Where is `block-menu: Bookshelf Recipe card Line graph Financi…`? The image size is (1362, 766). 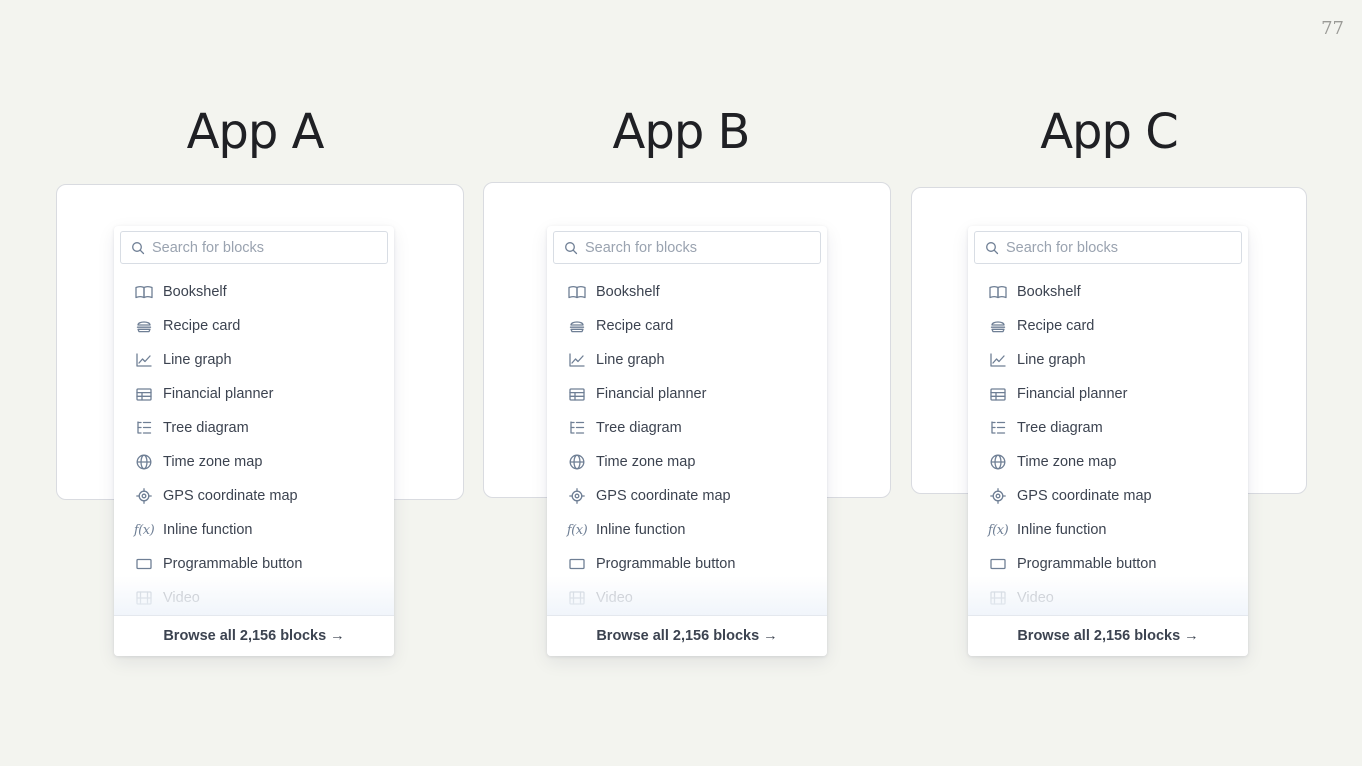 block-menu: Bookshelf Recipe card Line graph Financi… is located at coordinates (687, 441).